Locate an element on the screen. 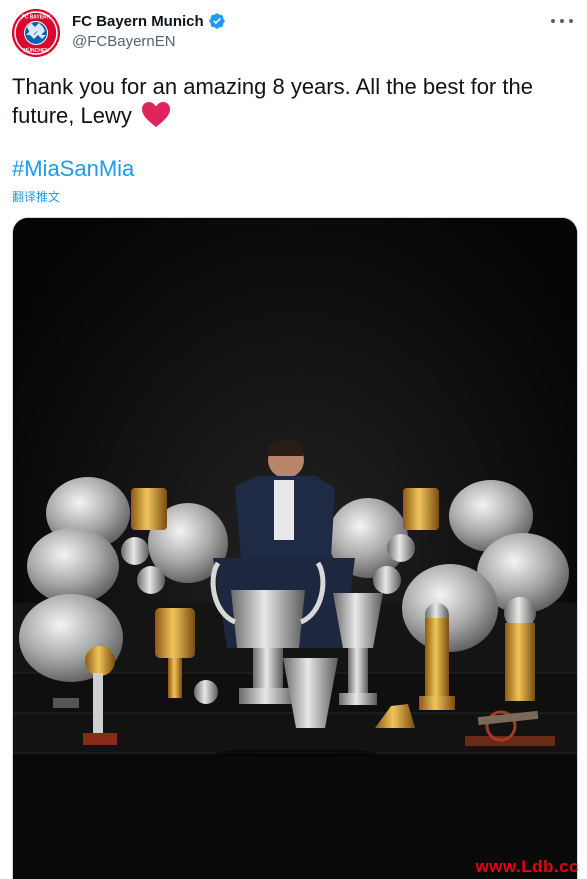 The image size is (587, 879). author-name-row: FC Bayern Munich is located at coordinates (149, 21).